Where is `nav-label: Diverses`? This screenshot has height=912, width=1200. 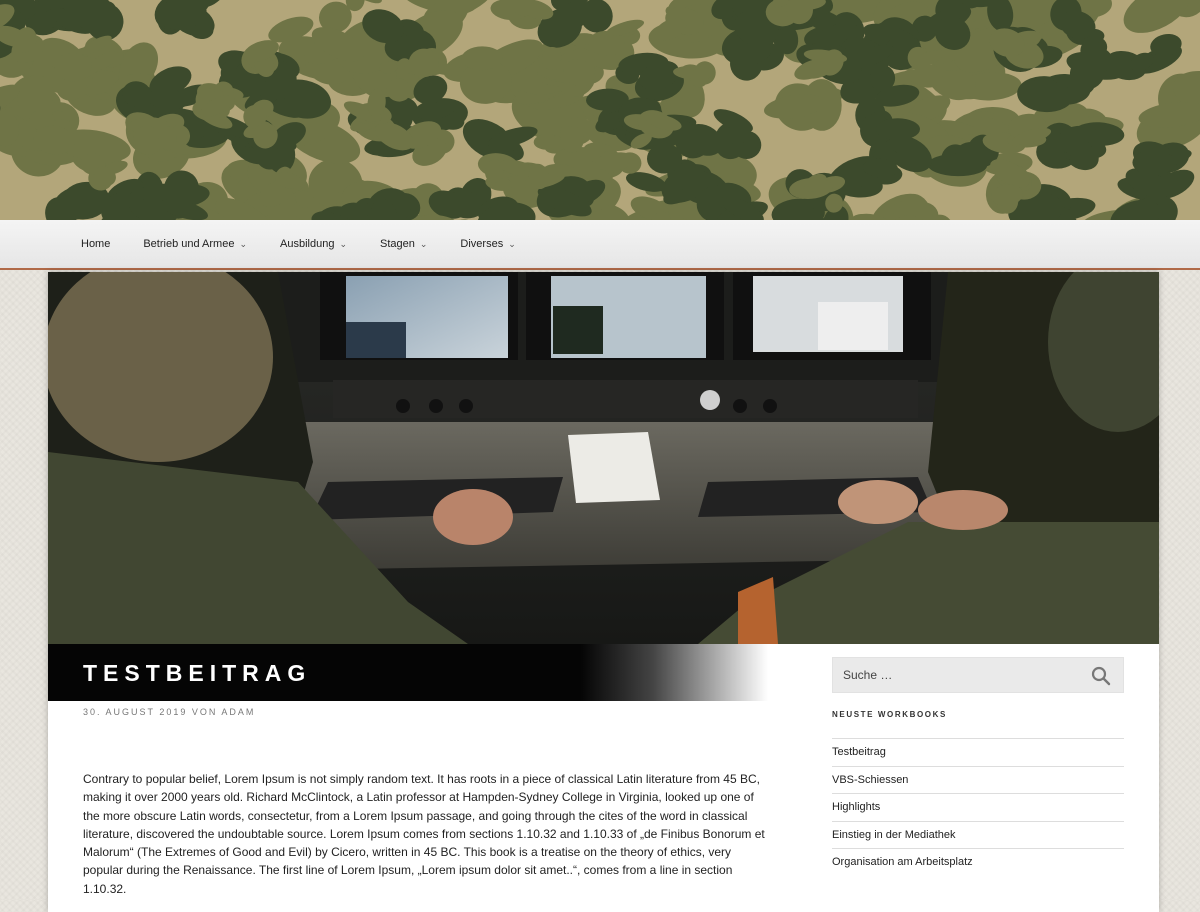 nav-label: Diverses is located at coordinates (482, 244).